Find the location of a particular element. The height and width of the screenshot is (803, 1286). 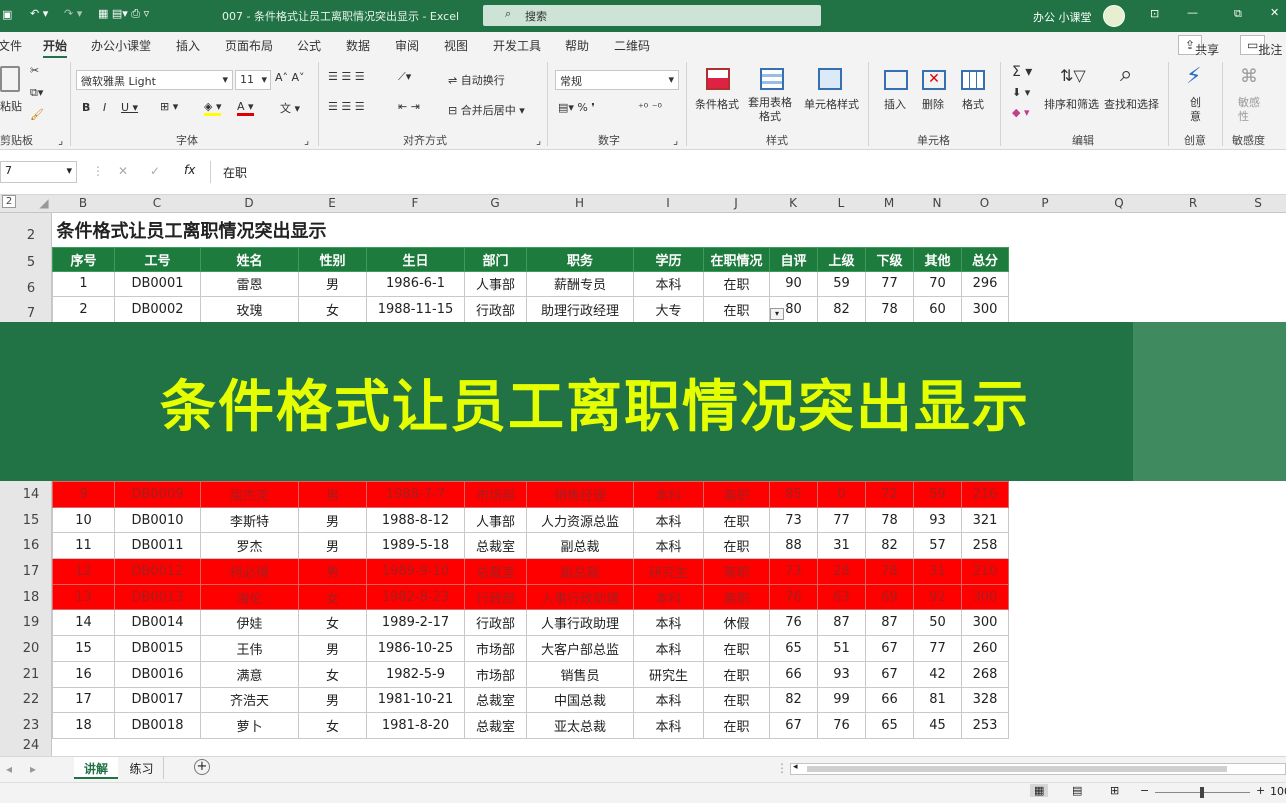

zoom-slider-thumb is located at coordinates (1202, 792).